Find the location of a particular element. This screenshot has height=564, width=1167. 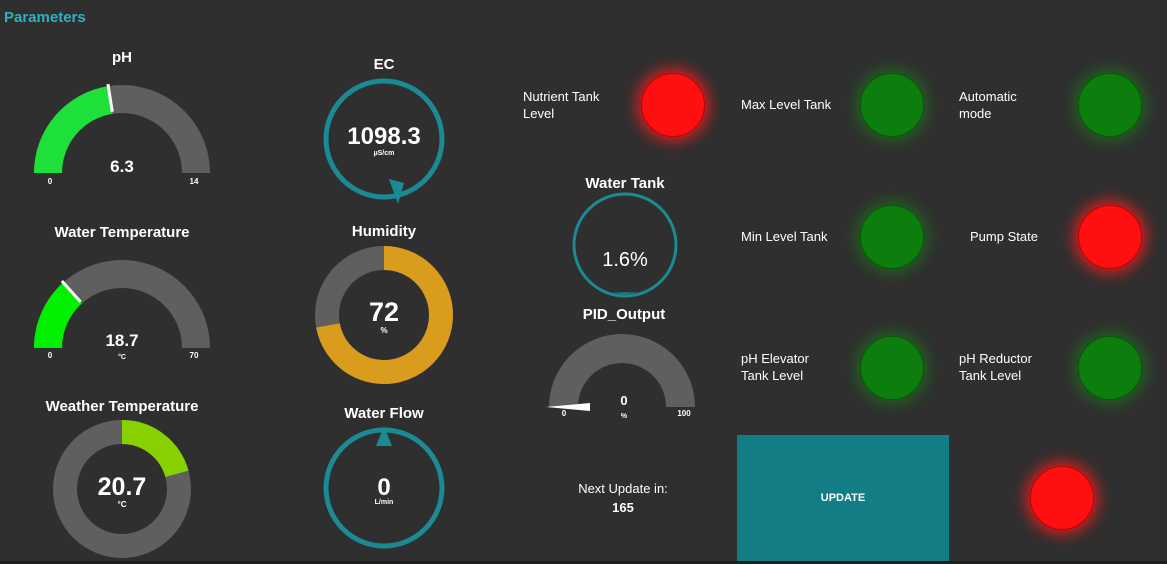

automatic-mode-indicator is located at coordinates (1110, 105).